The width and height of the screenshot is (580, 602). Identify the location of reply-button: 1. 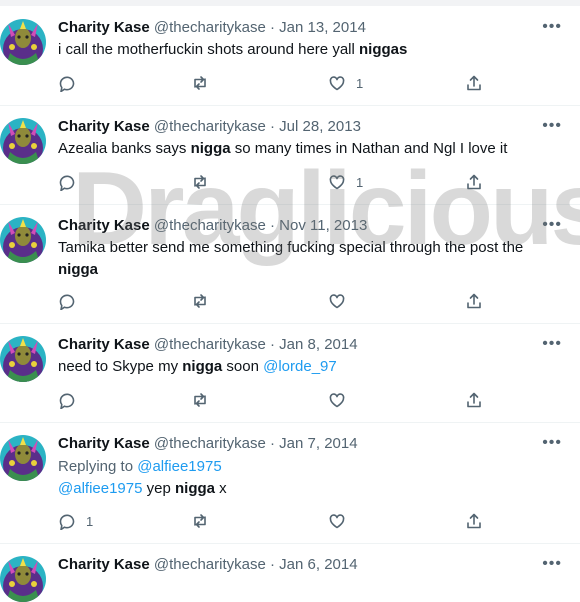
(75, 521).